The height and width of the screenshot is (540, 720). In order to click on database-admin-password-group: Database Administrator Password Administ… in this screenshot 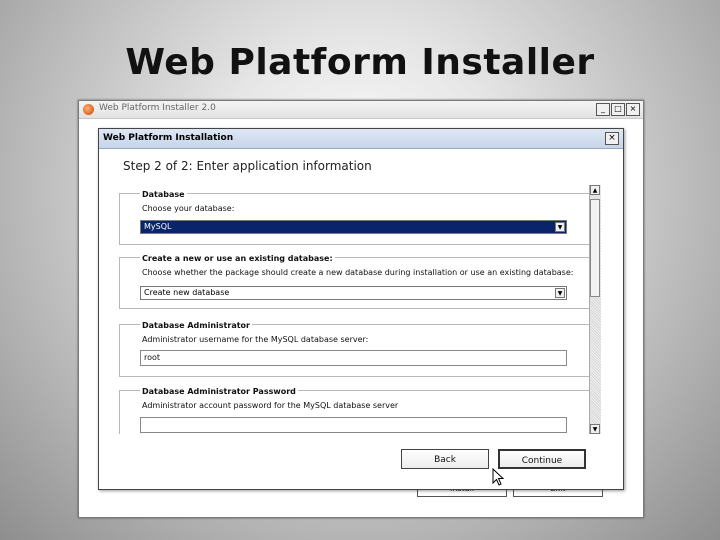, I will do `click(356, 410)`.